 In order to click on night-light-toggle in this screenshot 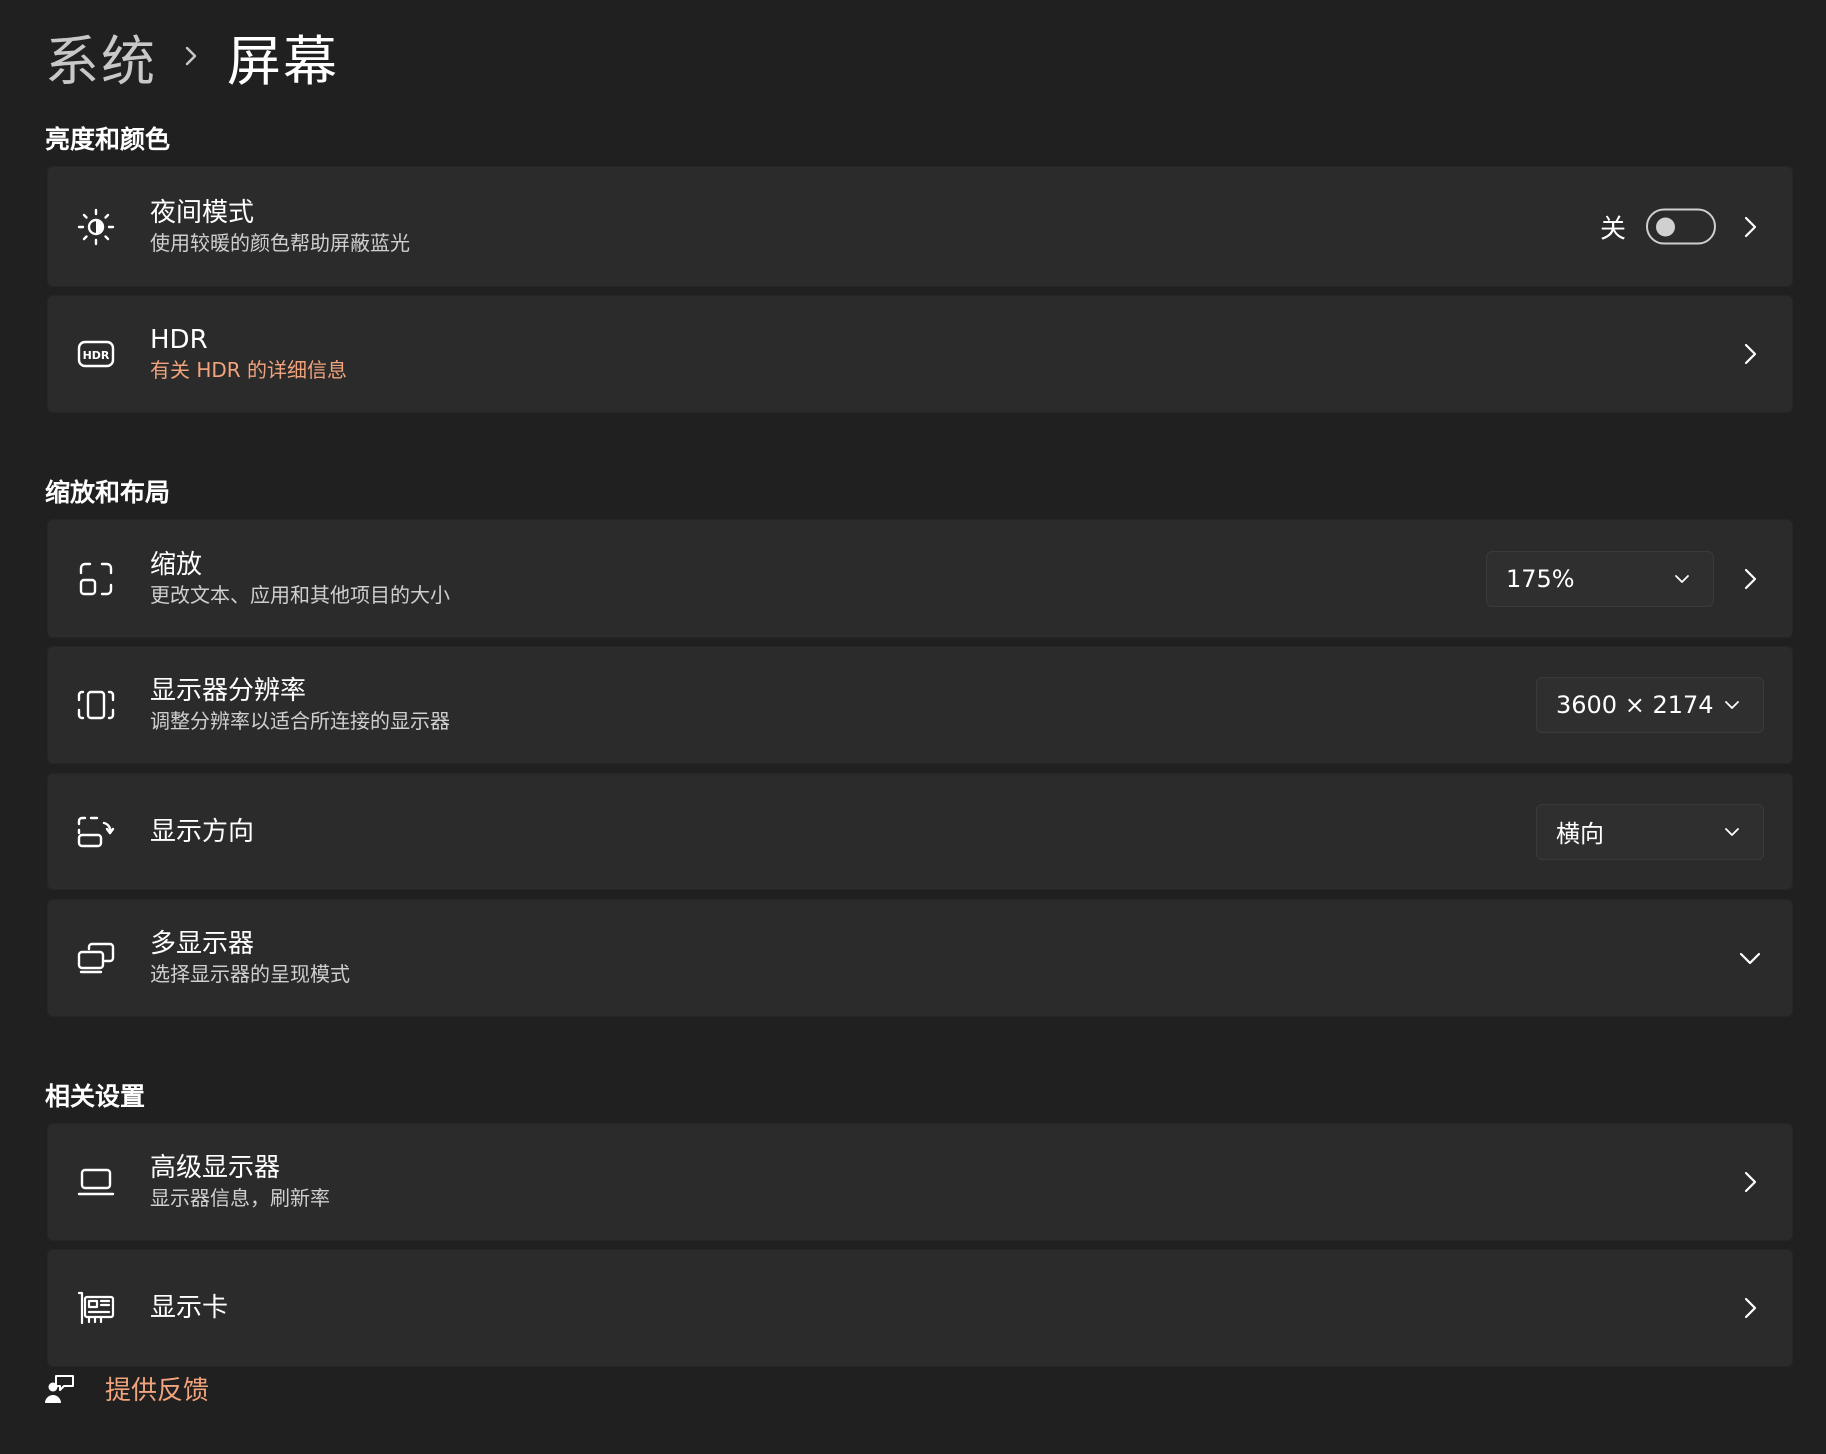, I will do `click(1681, 226)`.